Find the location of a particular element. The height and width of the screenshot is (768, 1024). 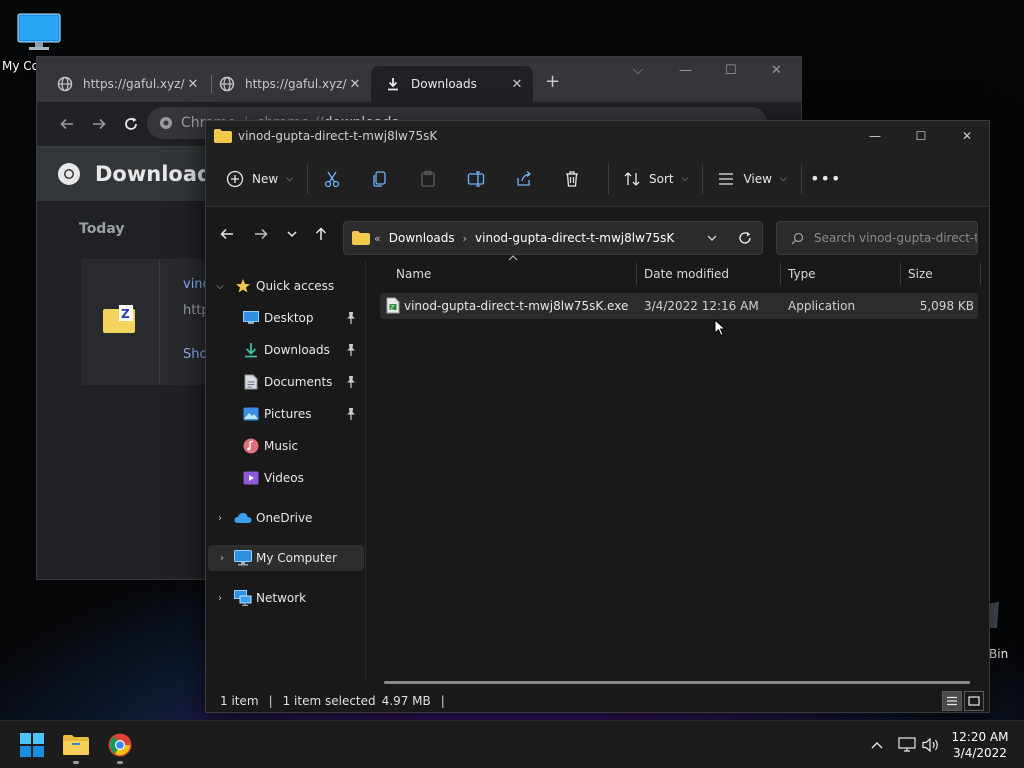

show-in-folder-link: Sho is located at coordinates (195, 354).